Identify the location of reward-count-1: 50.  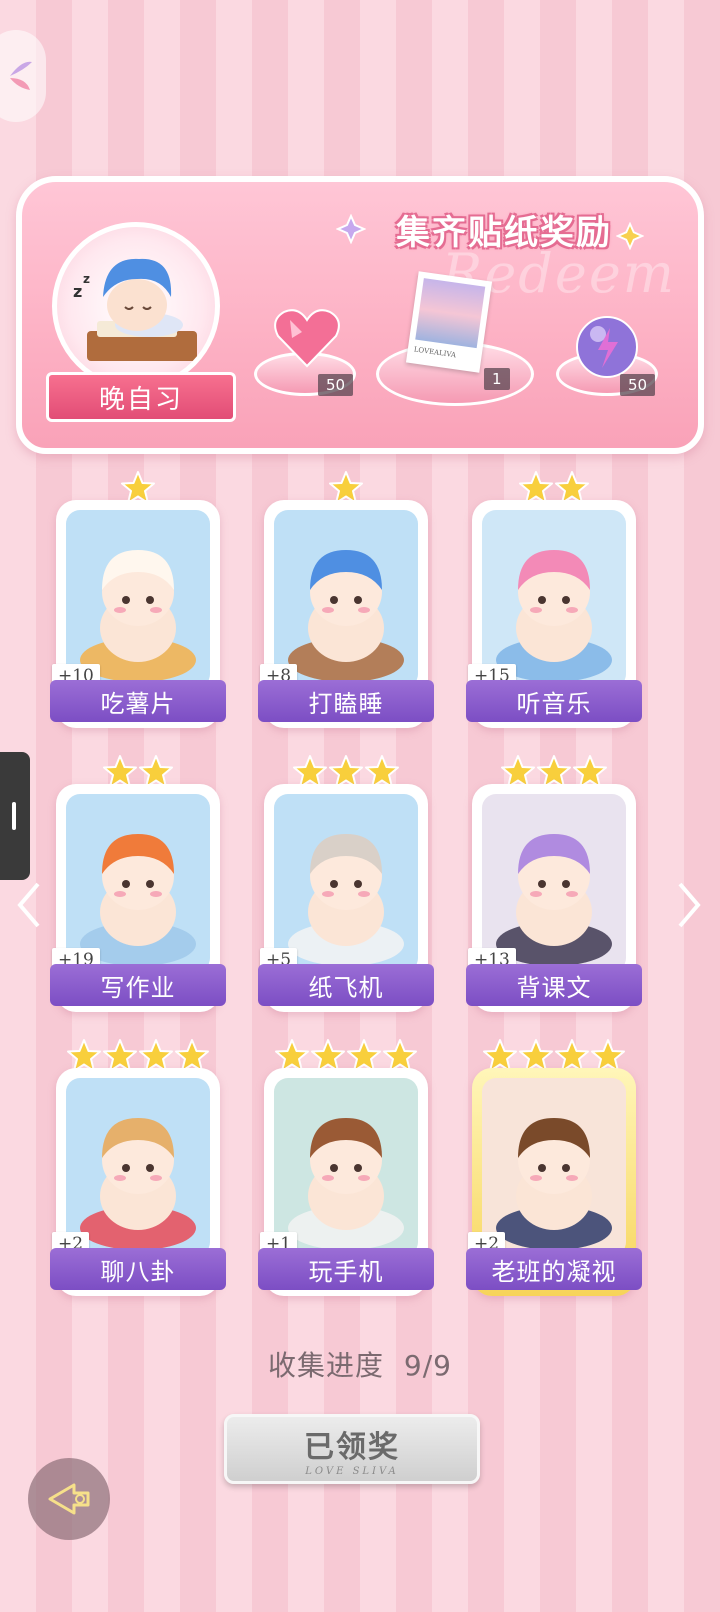
(336, 385).